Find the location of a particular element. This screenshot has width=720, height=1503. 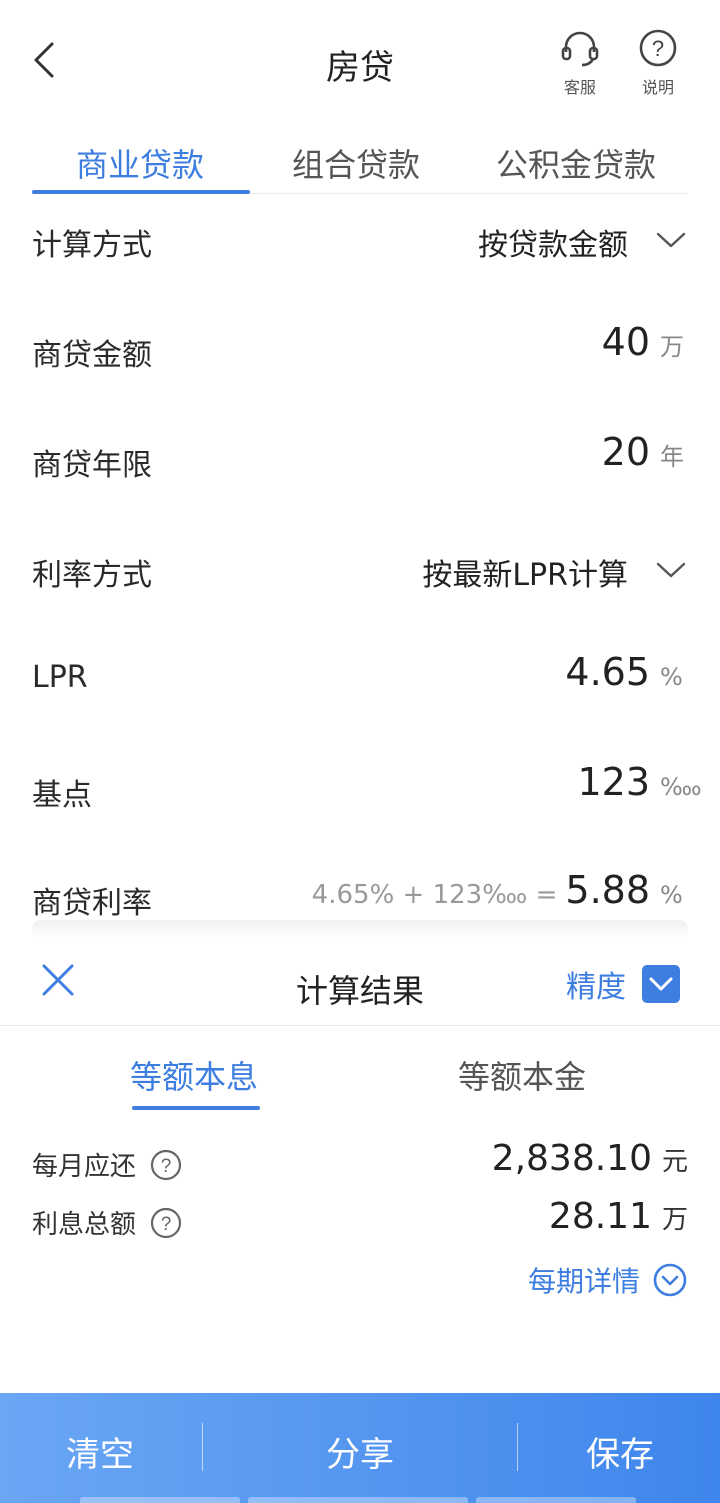

rate-method-row: 利率方式 按最新LPR计算 is located at coordinates (360, 570).